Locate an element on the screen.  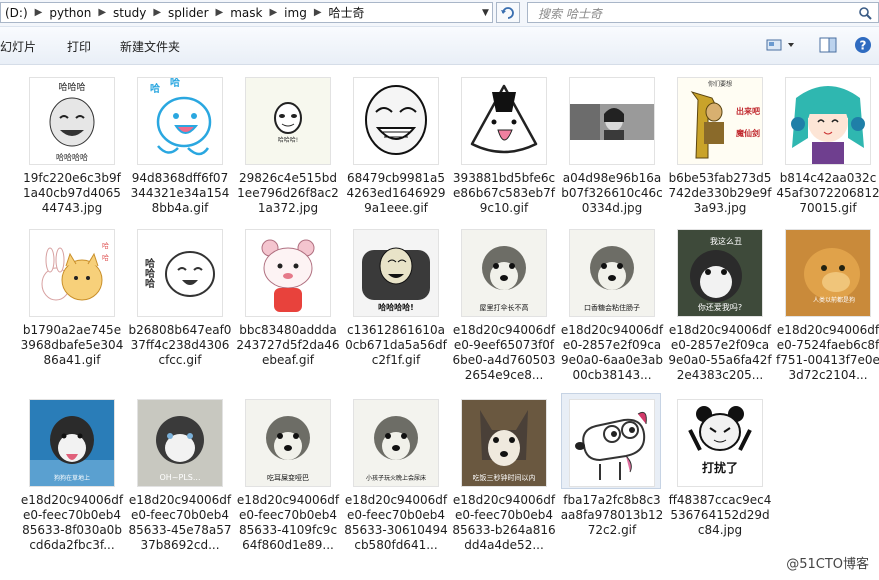
slideshow-button: 幻灯片 is located at coordinates (18, 46).